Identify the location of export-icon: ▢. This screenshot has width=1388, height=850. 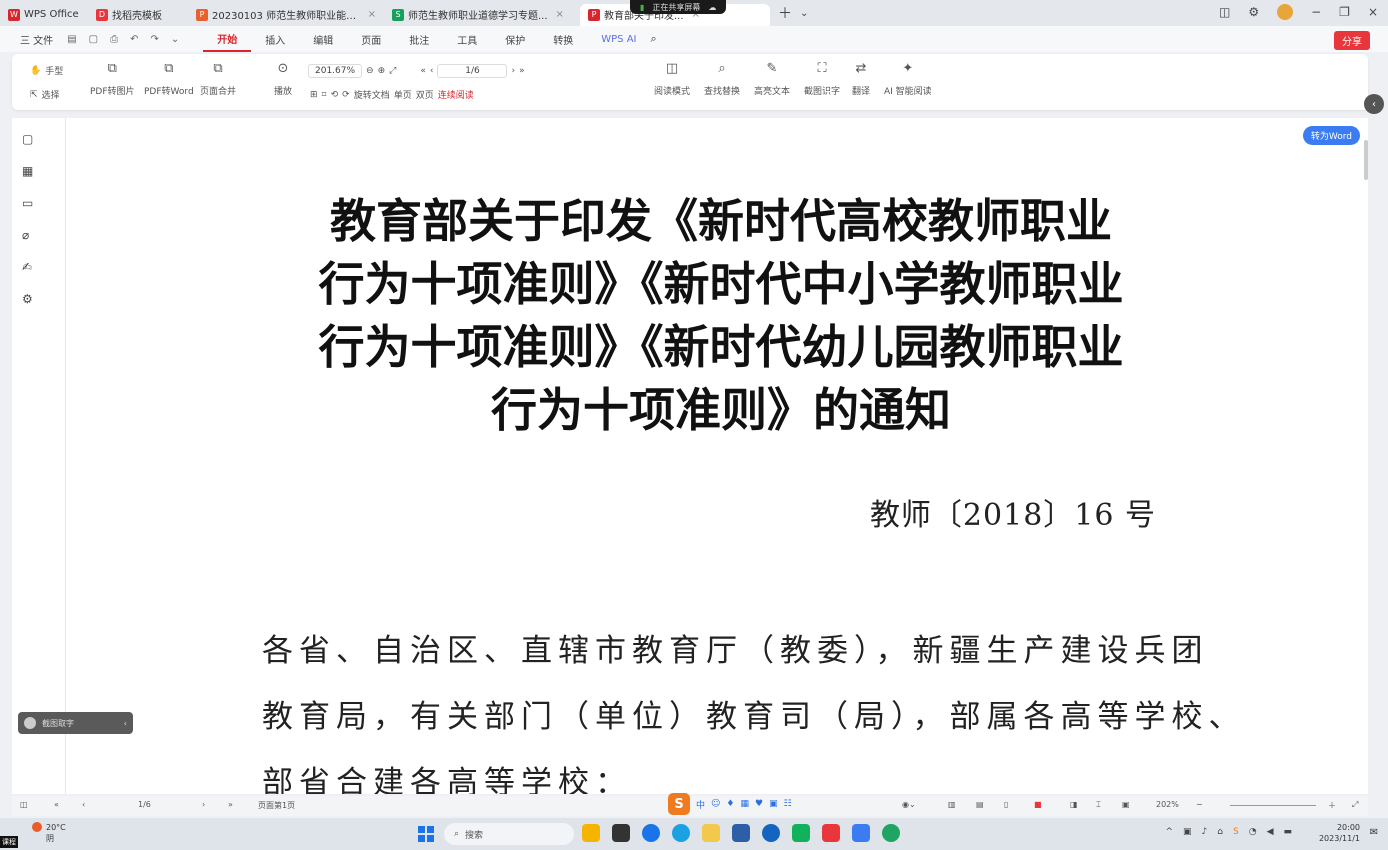
(93, 39).